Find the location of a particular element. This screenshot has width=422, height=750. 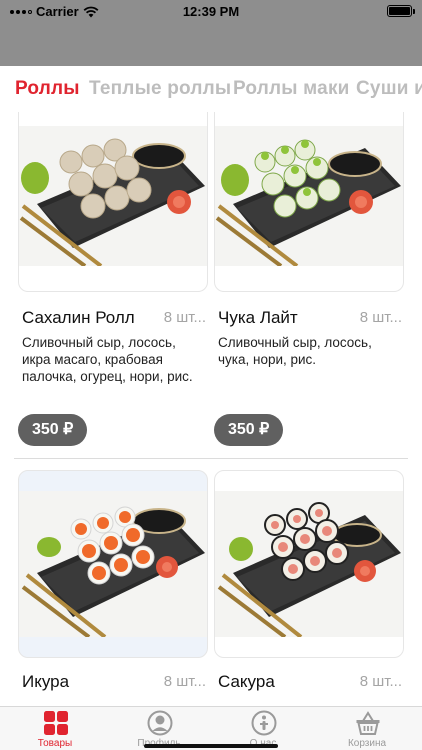

battery-icon is located at coordinates (401, 11).